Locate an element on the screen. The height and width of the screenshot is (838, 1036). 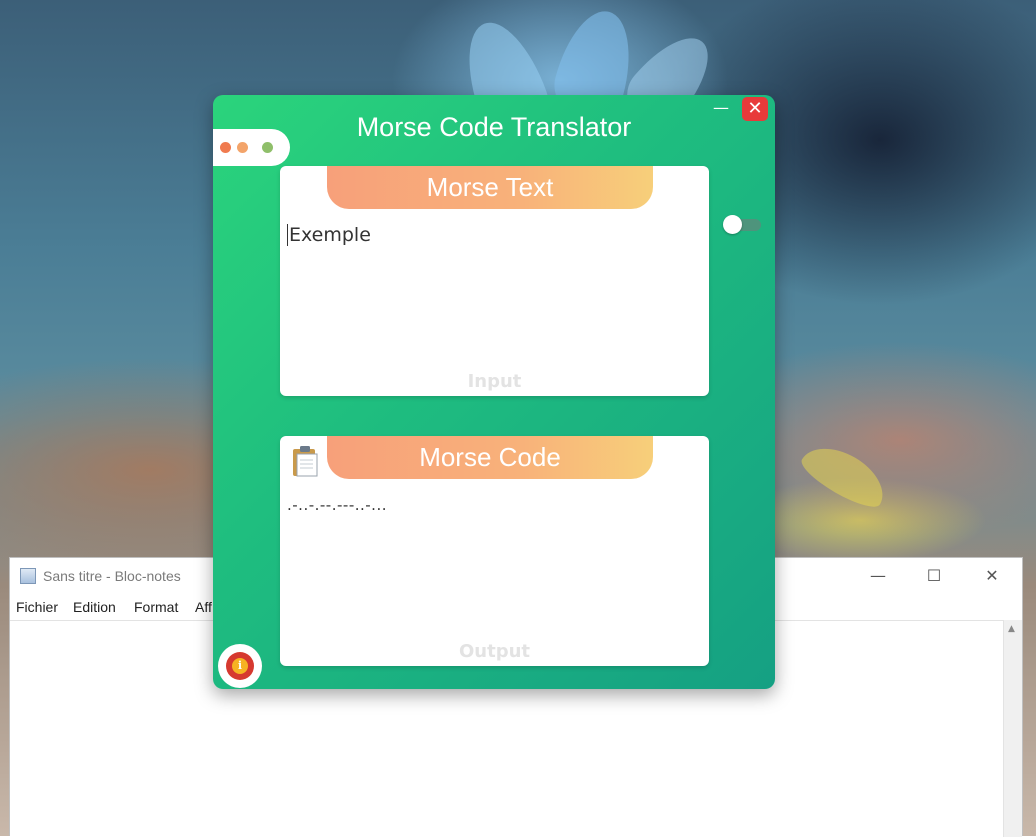
input-card-label: Input is located at coordinates (494, 381).